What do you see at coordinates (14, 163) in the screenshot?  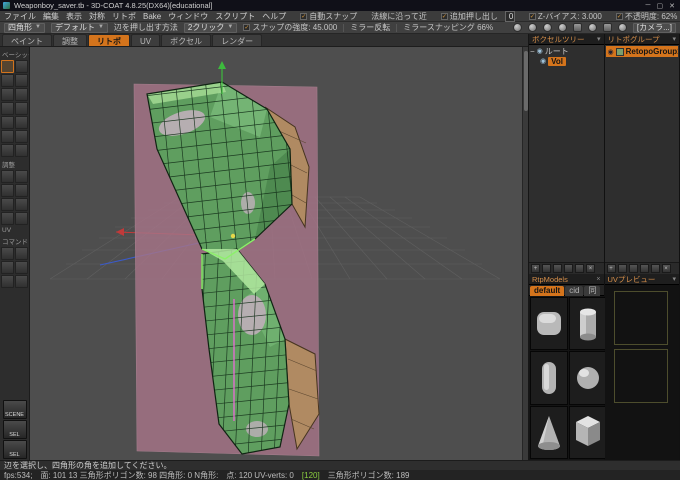 I see `section-adjust-label: 調整` at bounding box center [14, 163].